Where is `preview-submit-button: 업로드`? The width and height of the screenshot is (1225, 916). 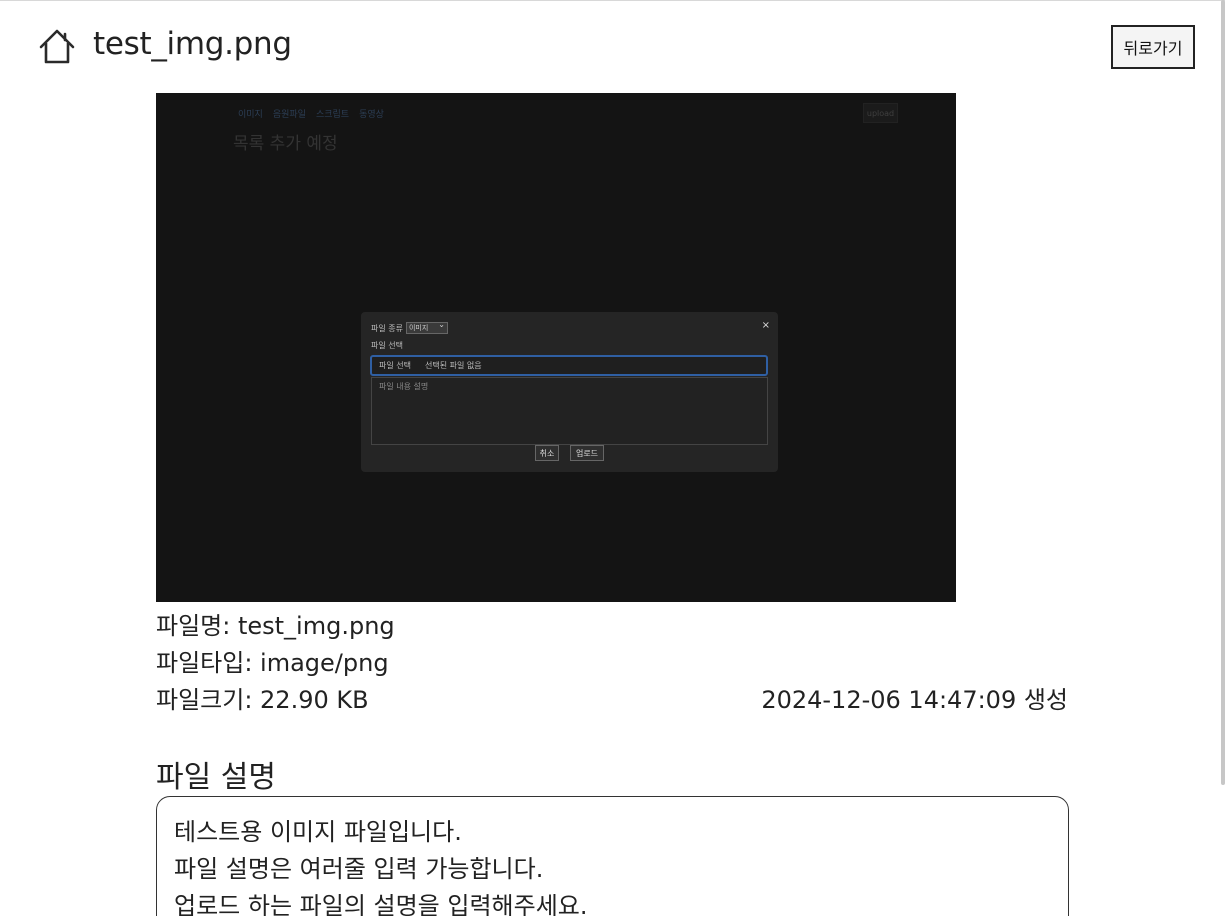 preview-submit-button: 업로드 is located at coordinates (587, 453).